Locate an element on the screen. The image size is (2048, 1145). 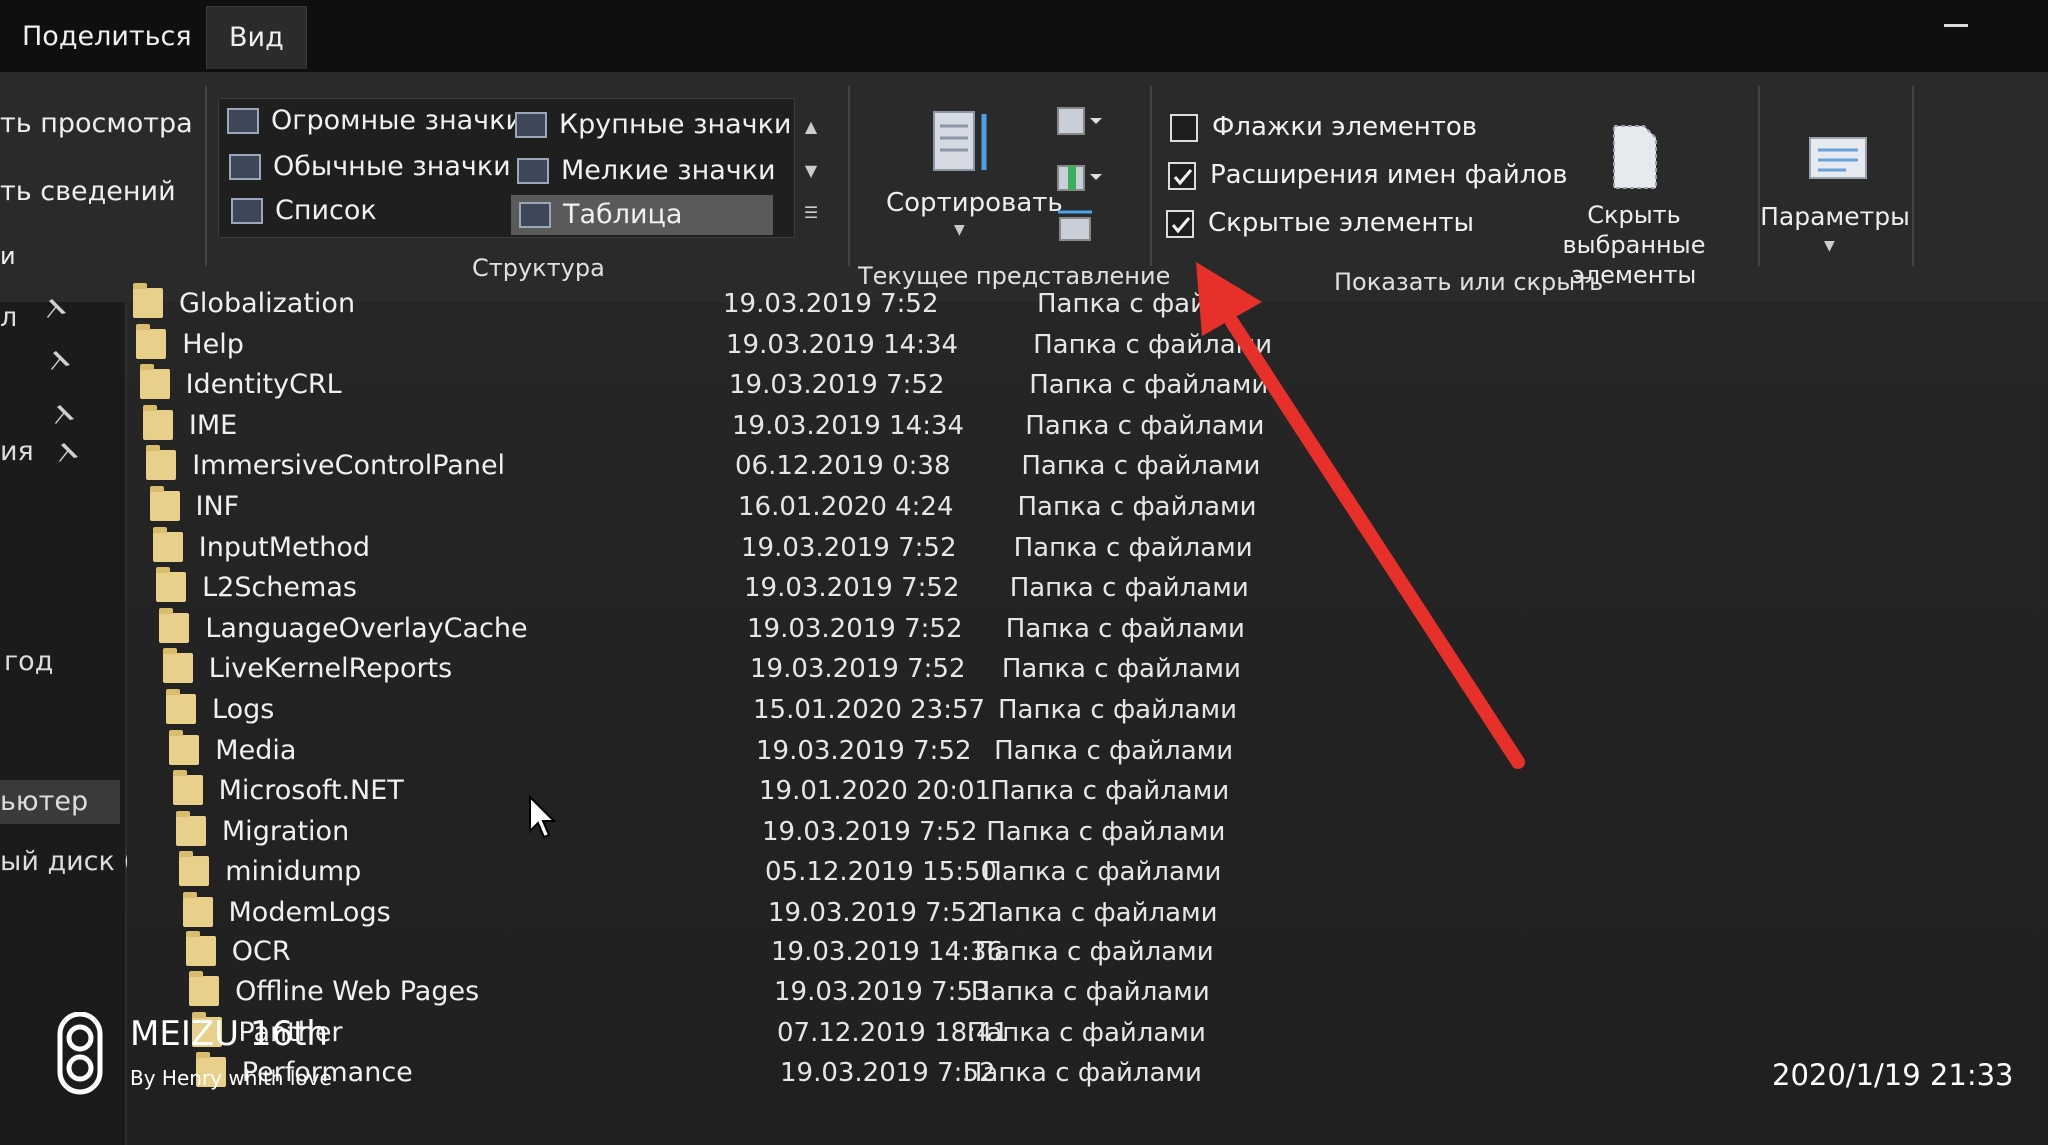
sort-button: Сортировать is located at coordinates (974, 203).